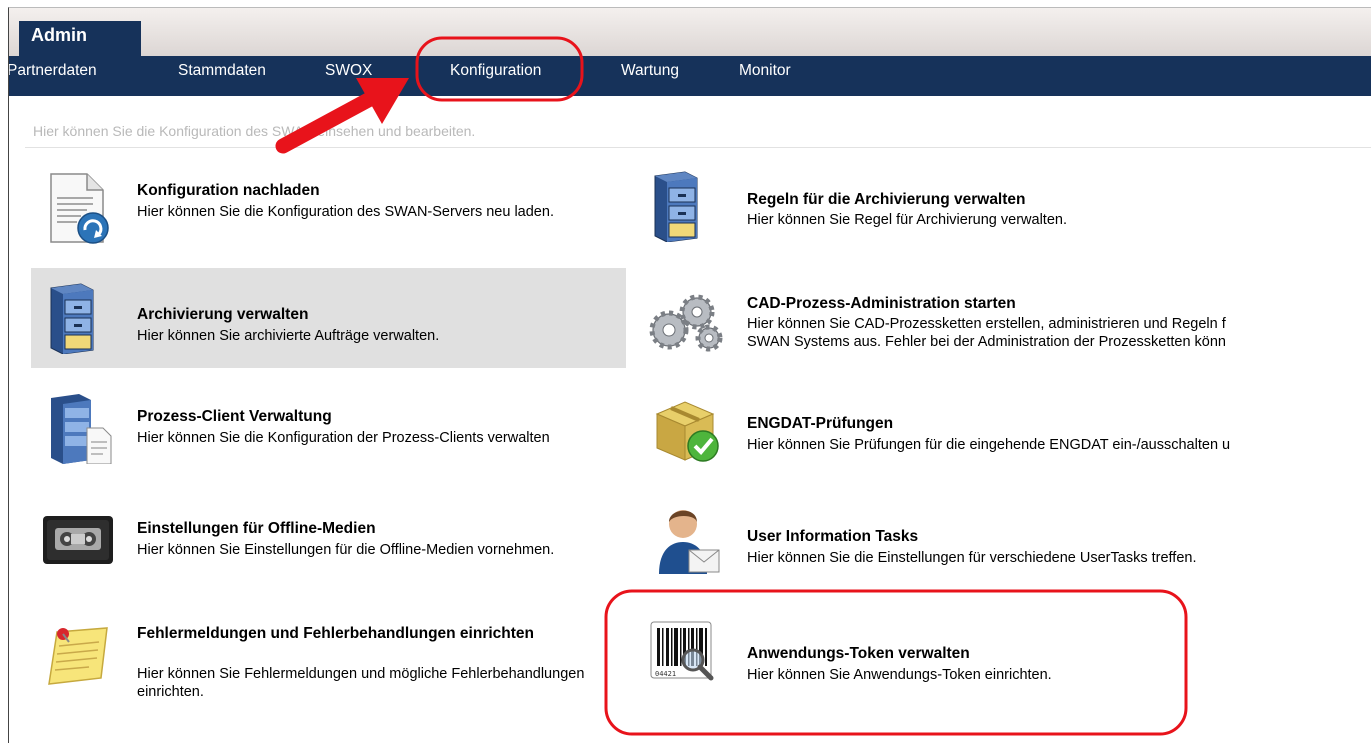 The image size is (1371, 743). I want to click on nav-item-wartung: Wartung, so click(650, 76).